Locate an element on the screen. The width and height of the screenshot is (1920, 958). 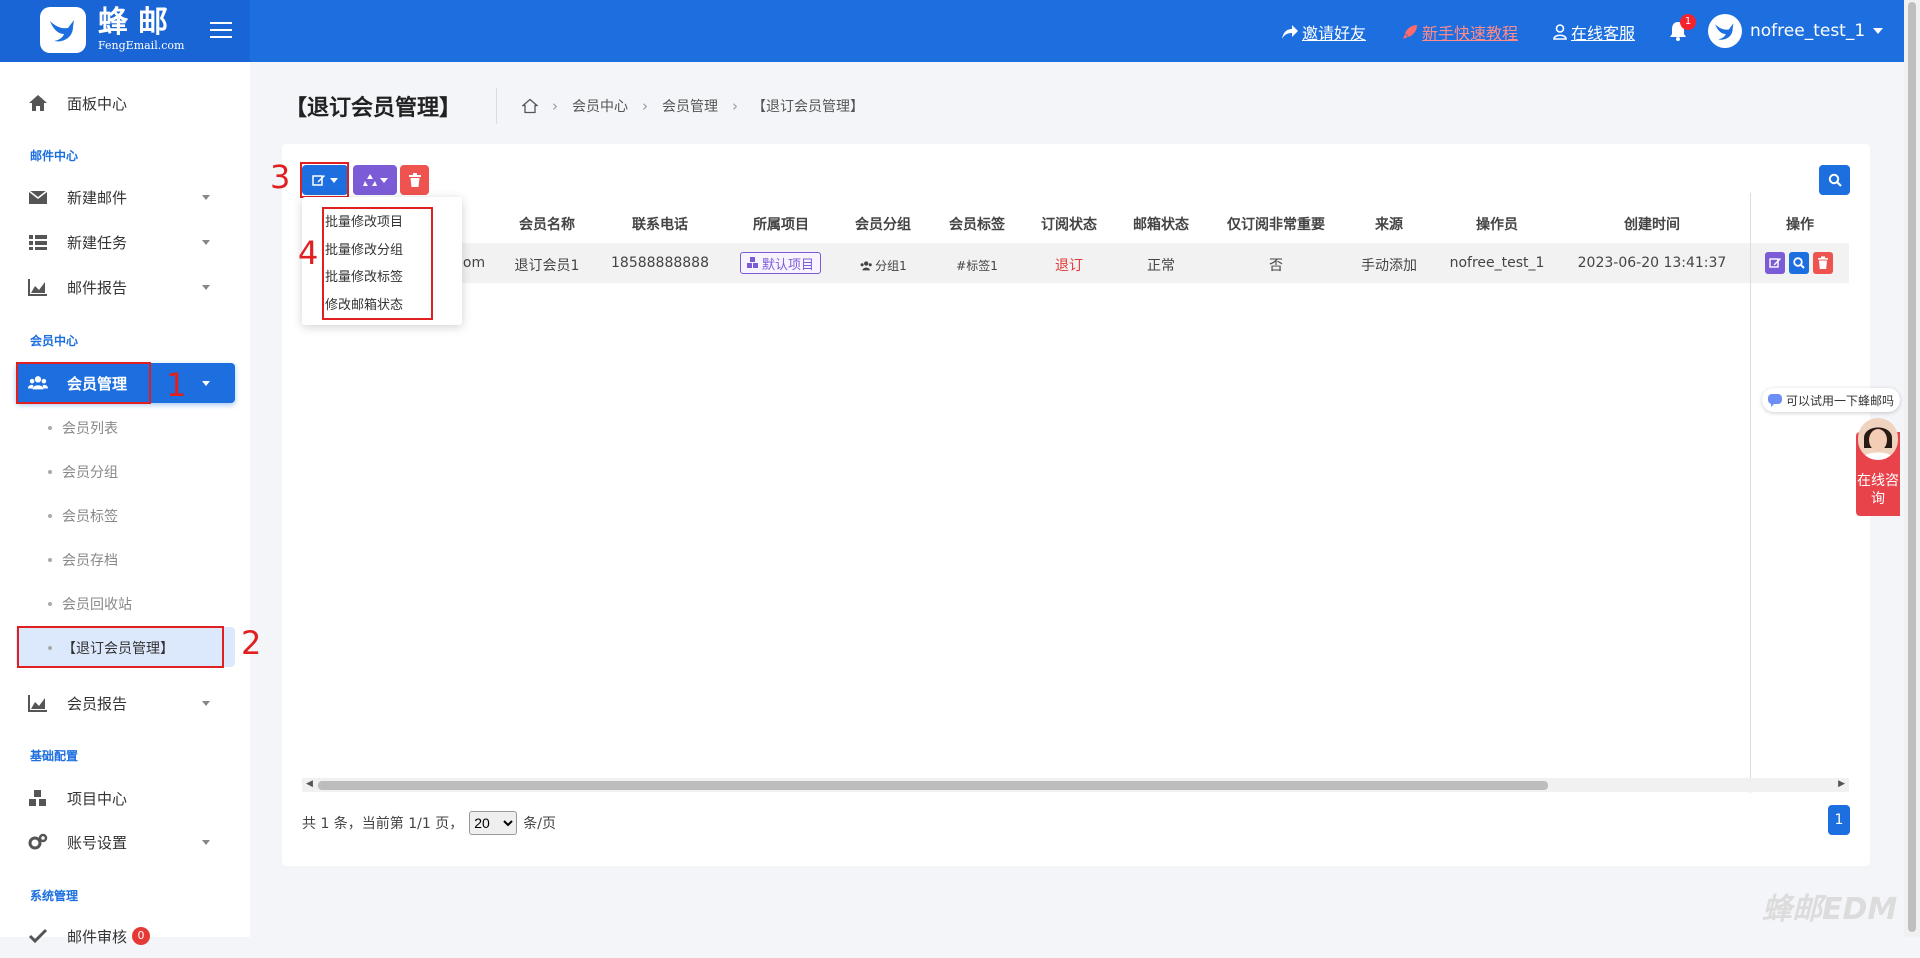
table-horizontal-scrollbar: ◀ ▶ is located at coordinates (1075, 785).